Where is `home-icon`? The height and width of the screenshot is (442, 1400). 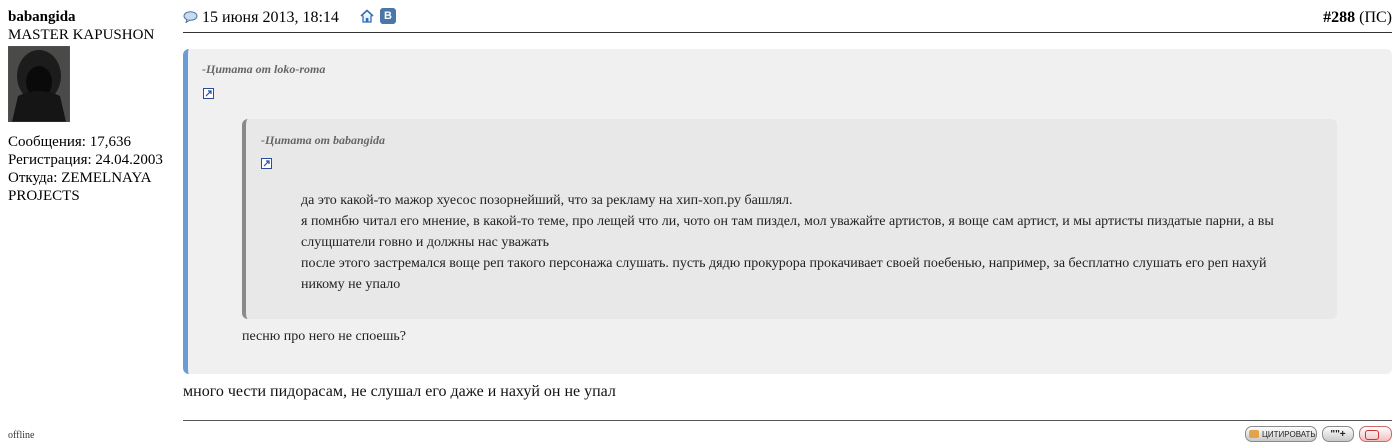
home-icon is located at coordinates (367, 16).